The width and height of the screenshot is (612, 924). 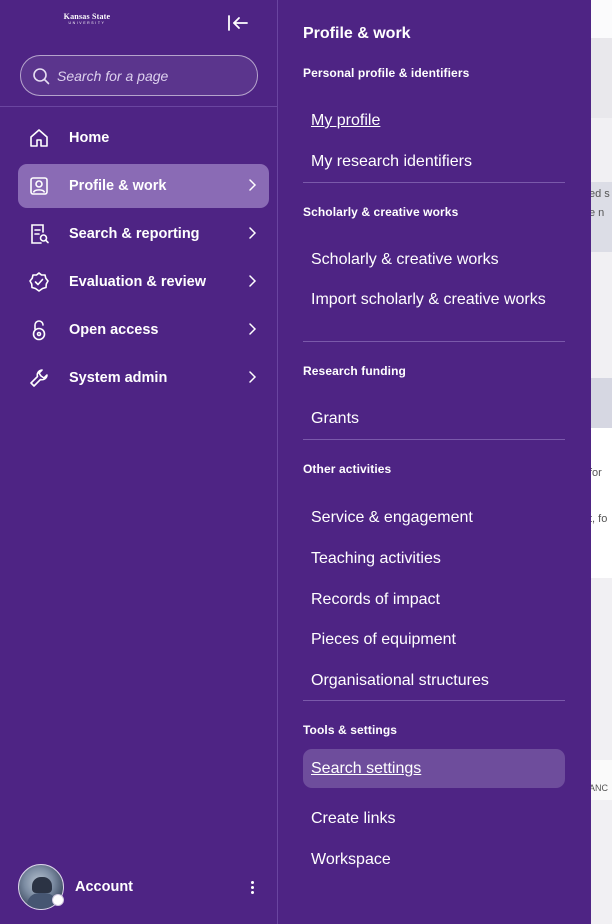 I want to click on section-heading: Tools & settings, so click(x=350, y=730).